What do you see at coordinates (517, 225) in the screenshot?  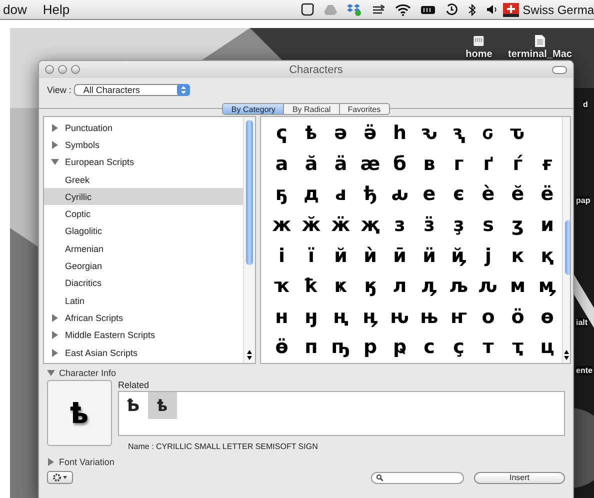 I see `character-cell: ӡ` at bounding box center [517, 225].